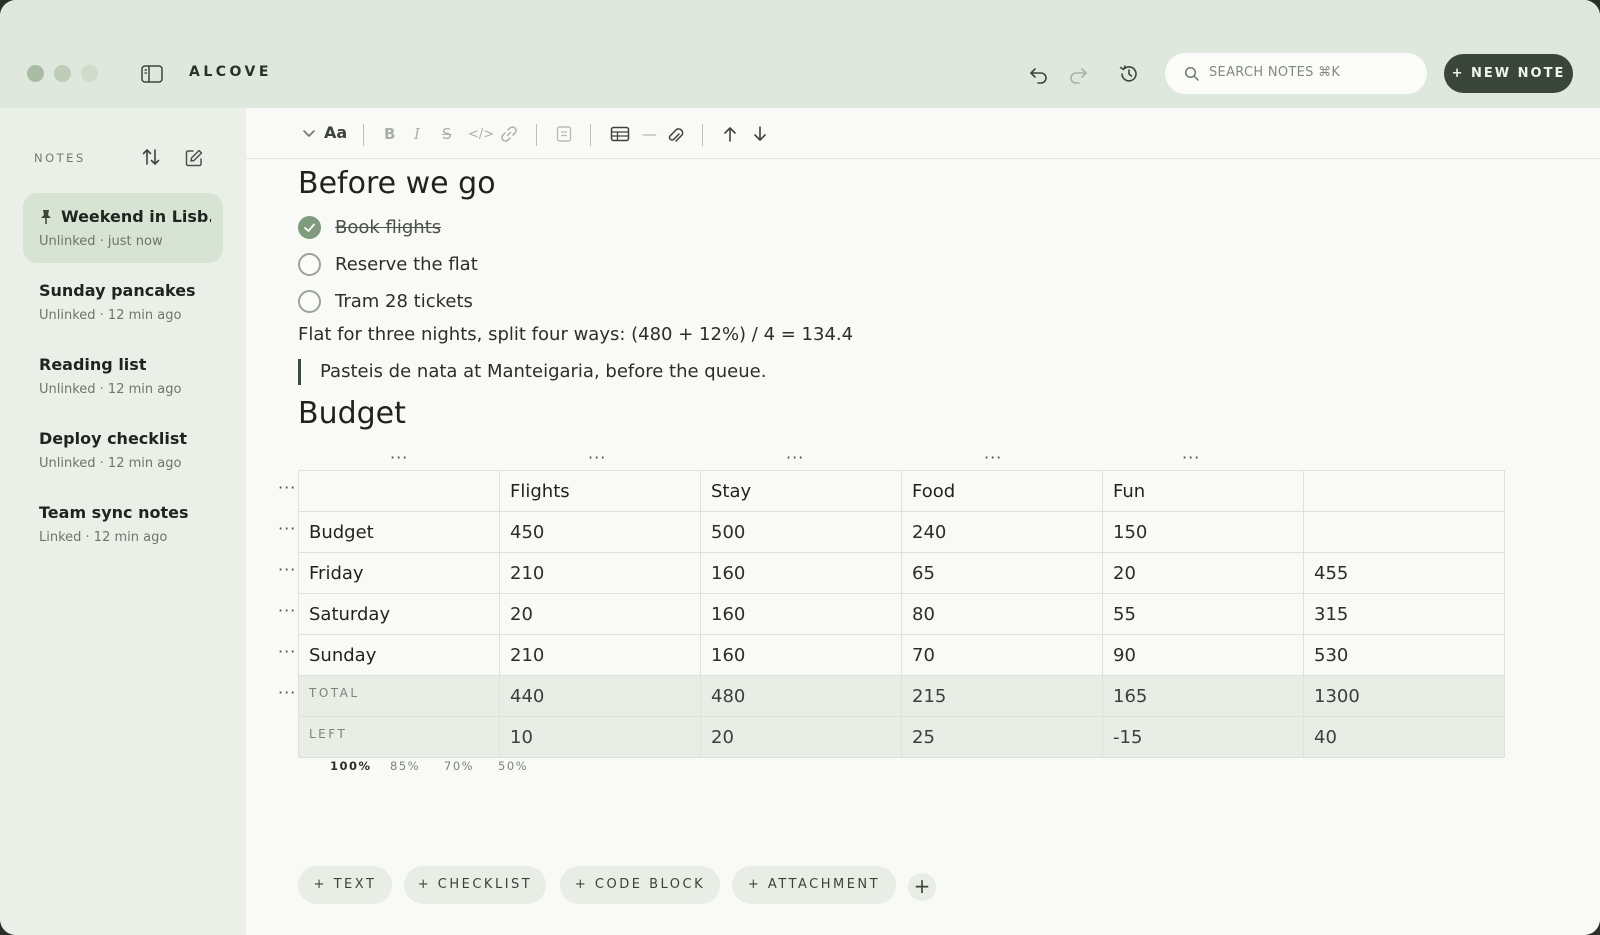 The width and height of the screenshot is (1600, 935). Describe the element at coordinates (801, 532) in the screenshot. I see `table-cell: 500` at that location.